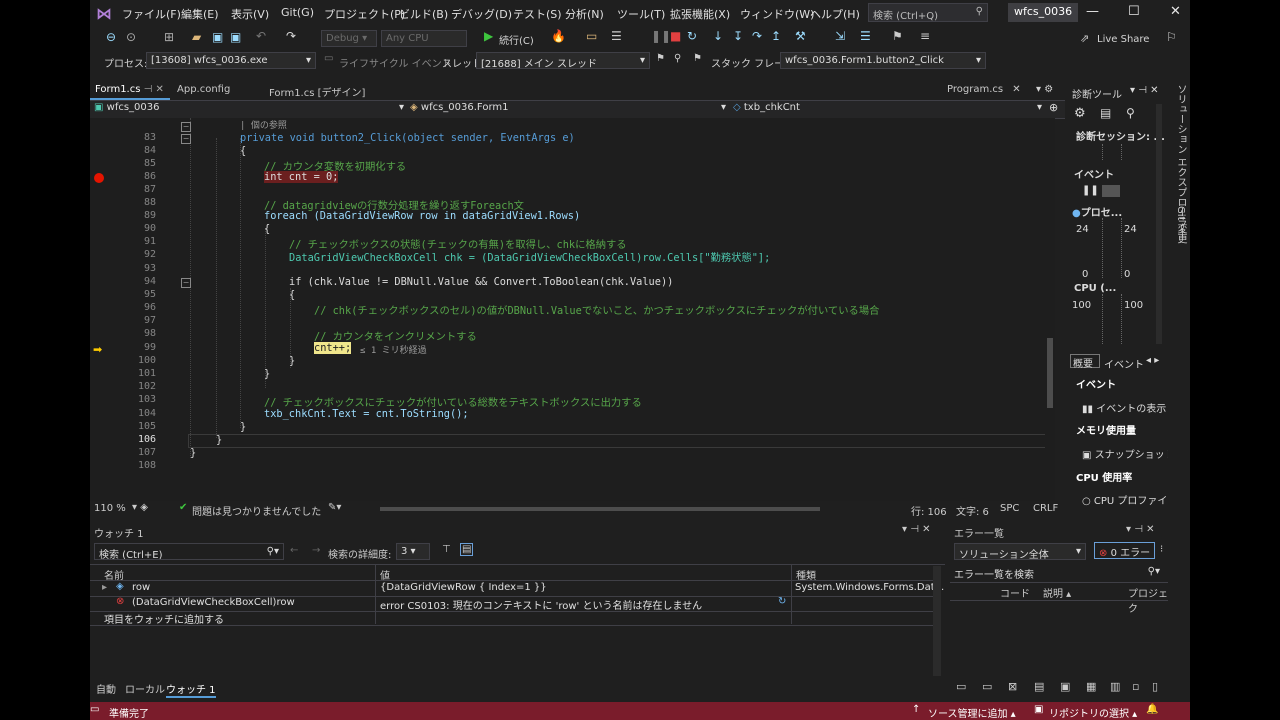  Describe the element at coordinates (317, 91) in the screenshot. I see `tab-form1-designer: Form1.cs [デザイン]` at that location.